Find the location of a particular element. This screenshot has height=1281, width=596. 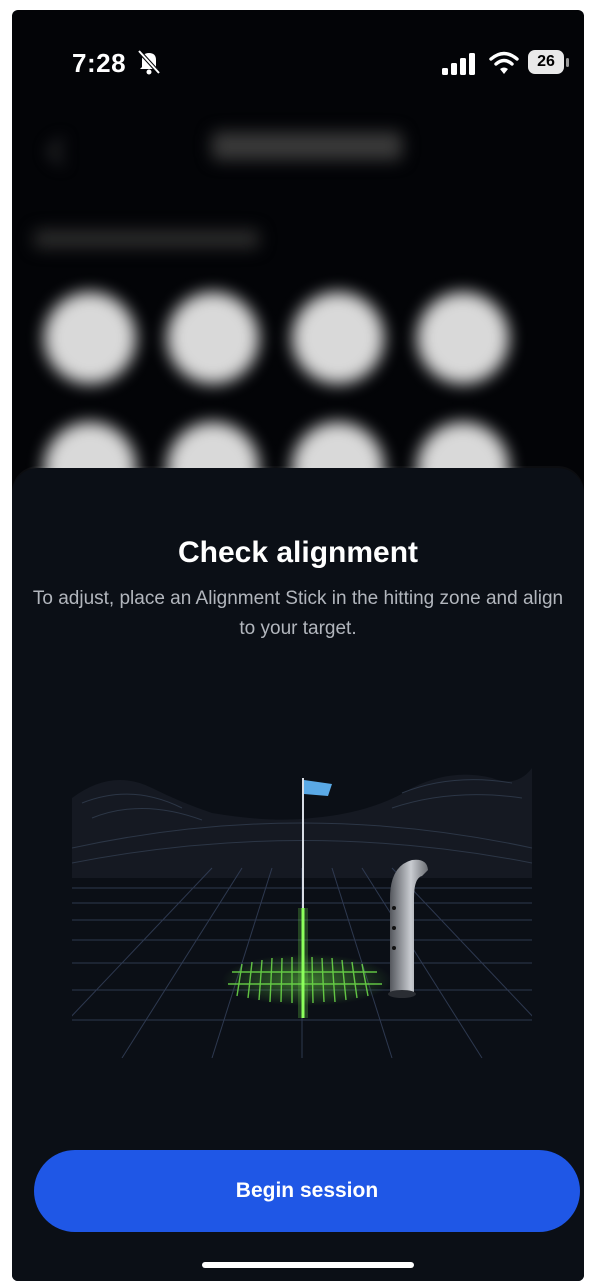

battery-indicator: 26 is located at coordinates (550, 63).